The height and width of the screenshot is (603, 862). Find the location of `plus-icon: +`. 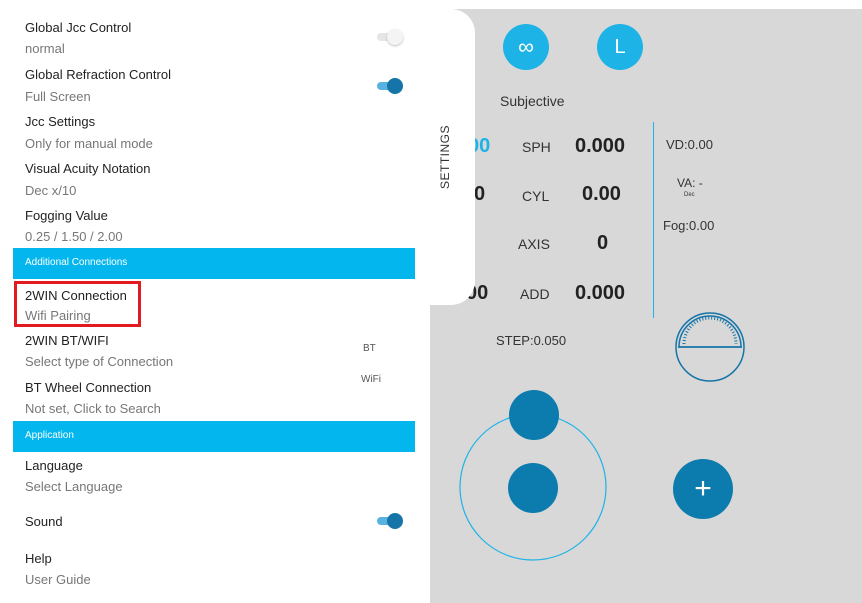

plus-icon: + is located at coordinates (703, 488).